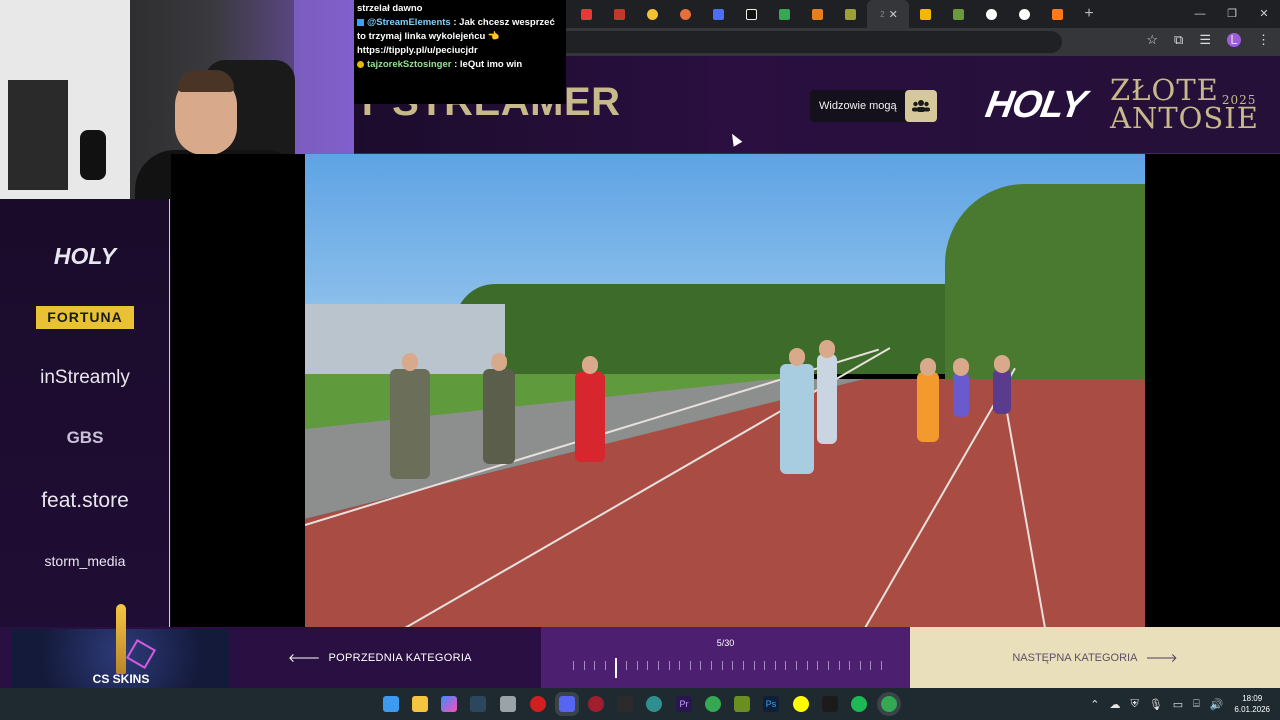 The height and width of the screenshot is (720, 1280). What do you see at coordinates (1205, 40) in the screenshot?
I see `tab-search-icon: ☰` at bounding box center [1205, 40].